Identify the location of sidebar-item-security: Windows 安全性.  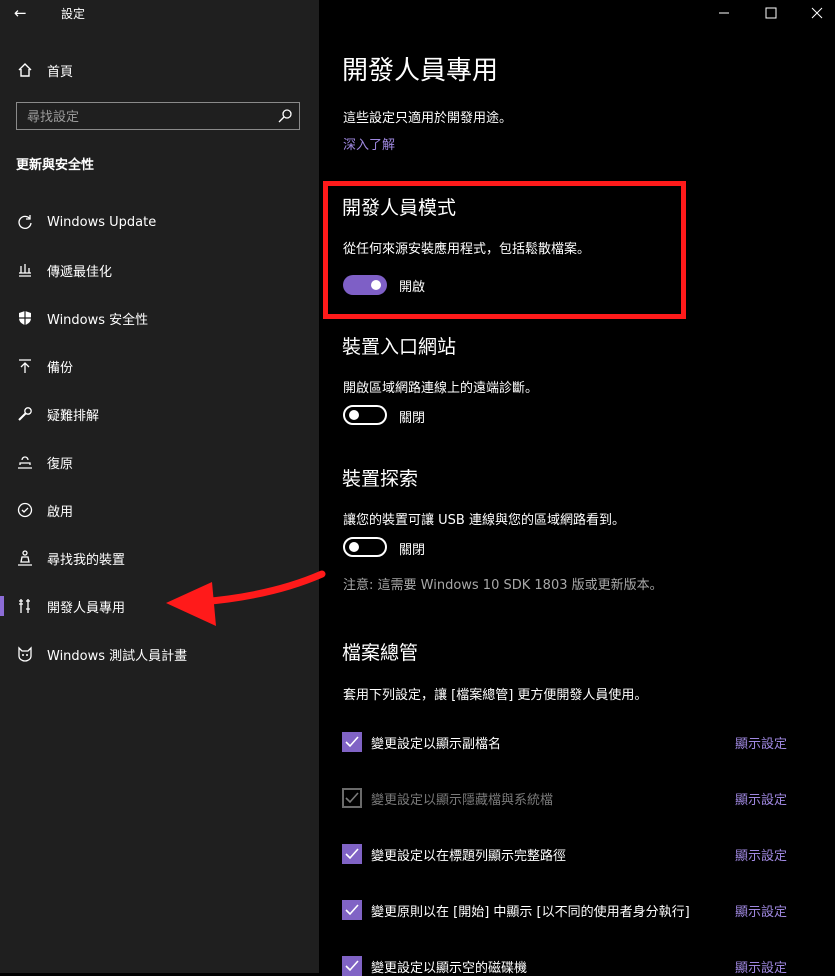
(159, 318).